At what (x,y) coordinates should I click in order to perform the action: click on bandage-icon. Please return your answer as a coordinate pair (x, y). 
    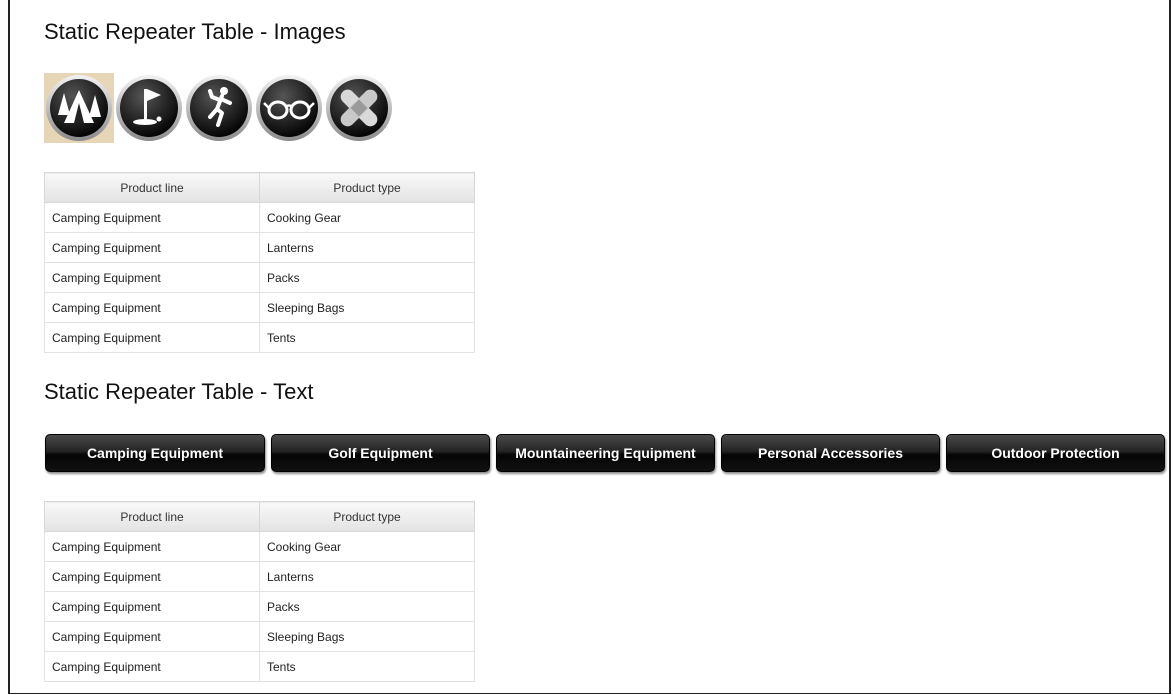
    Looking at the image, I should click on (359, 108).